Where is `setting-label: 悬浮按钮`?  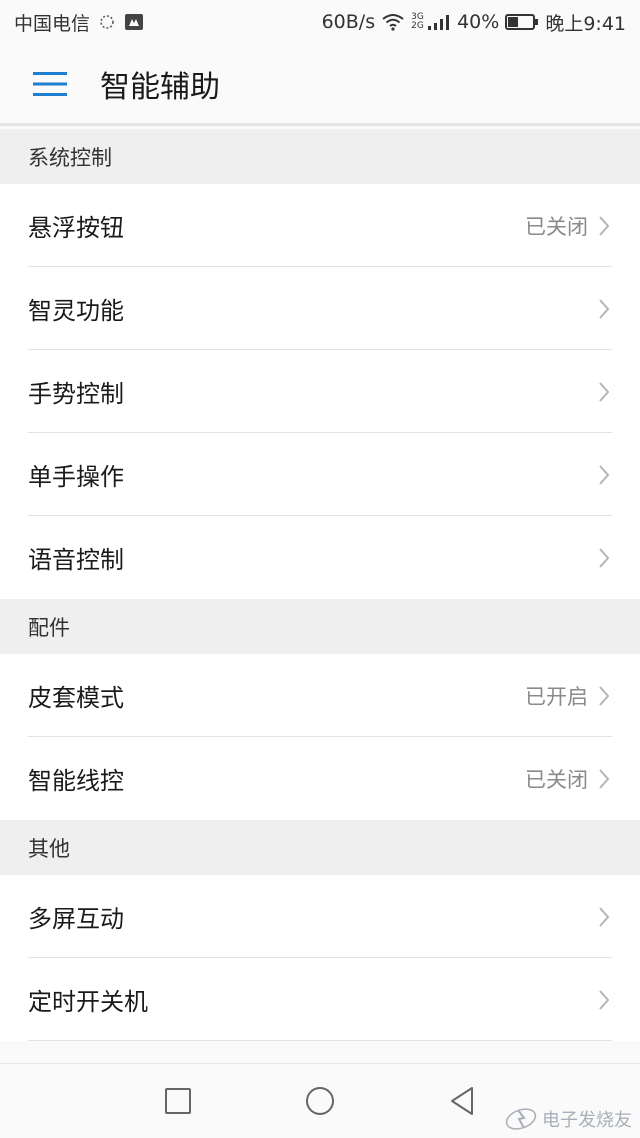
setting-label: 悬浮按钮 is located at coordinates (76, 228).